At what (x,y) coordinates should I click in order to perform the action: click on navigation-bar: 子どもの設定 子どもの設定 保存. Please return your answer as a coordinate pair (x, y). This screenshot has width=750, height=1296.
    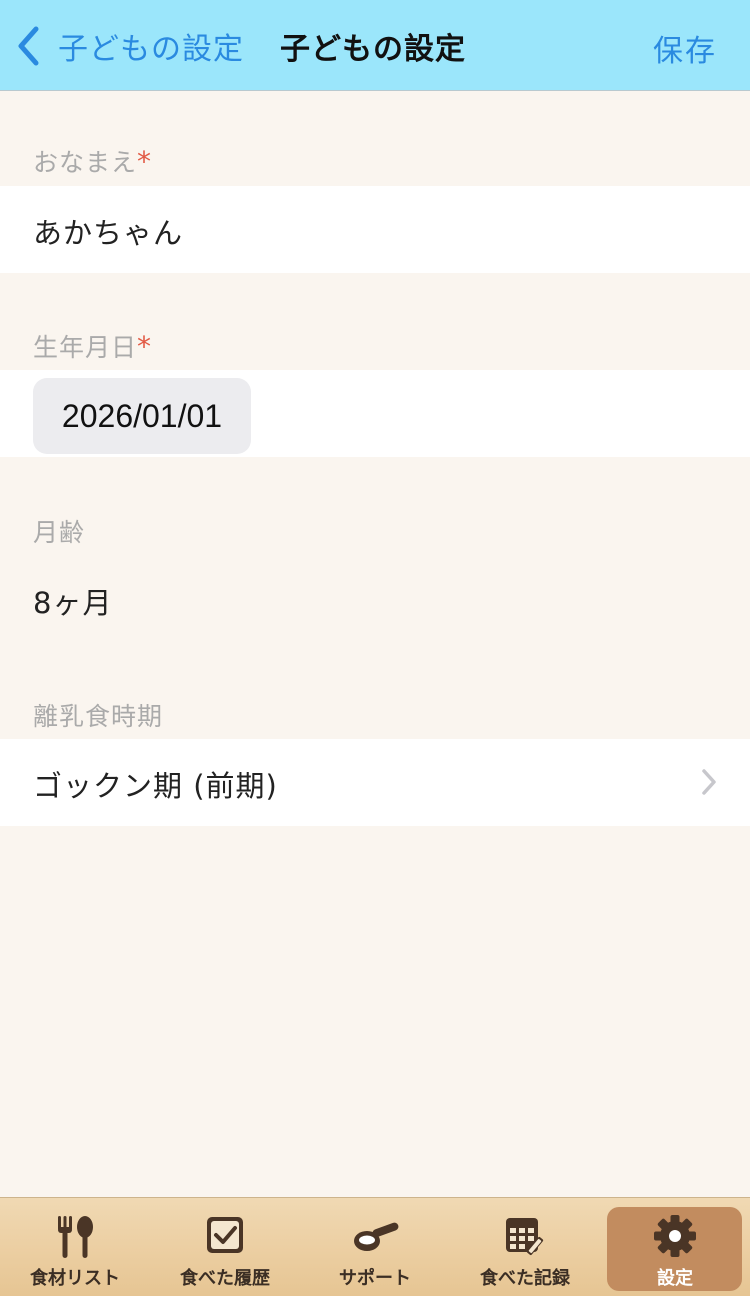
    Looking at the image, I should click on (375, 45).